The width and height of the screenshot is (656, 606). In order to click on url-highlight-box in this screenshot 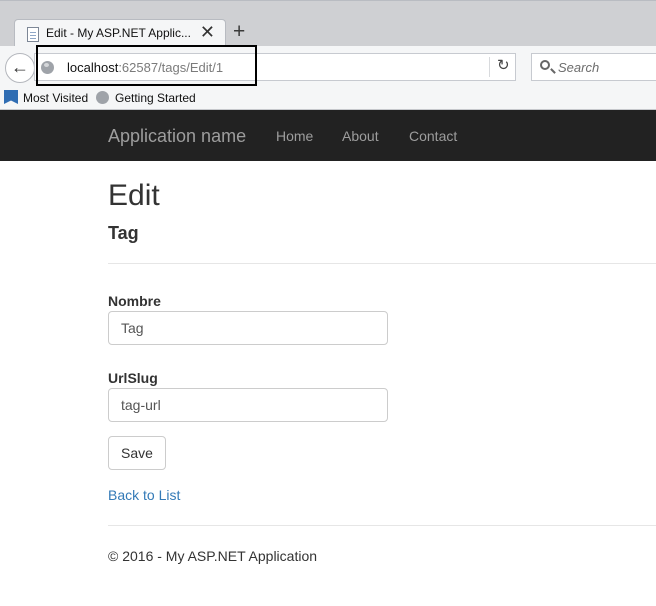, I will do `click(146, 65)`.